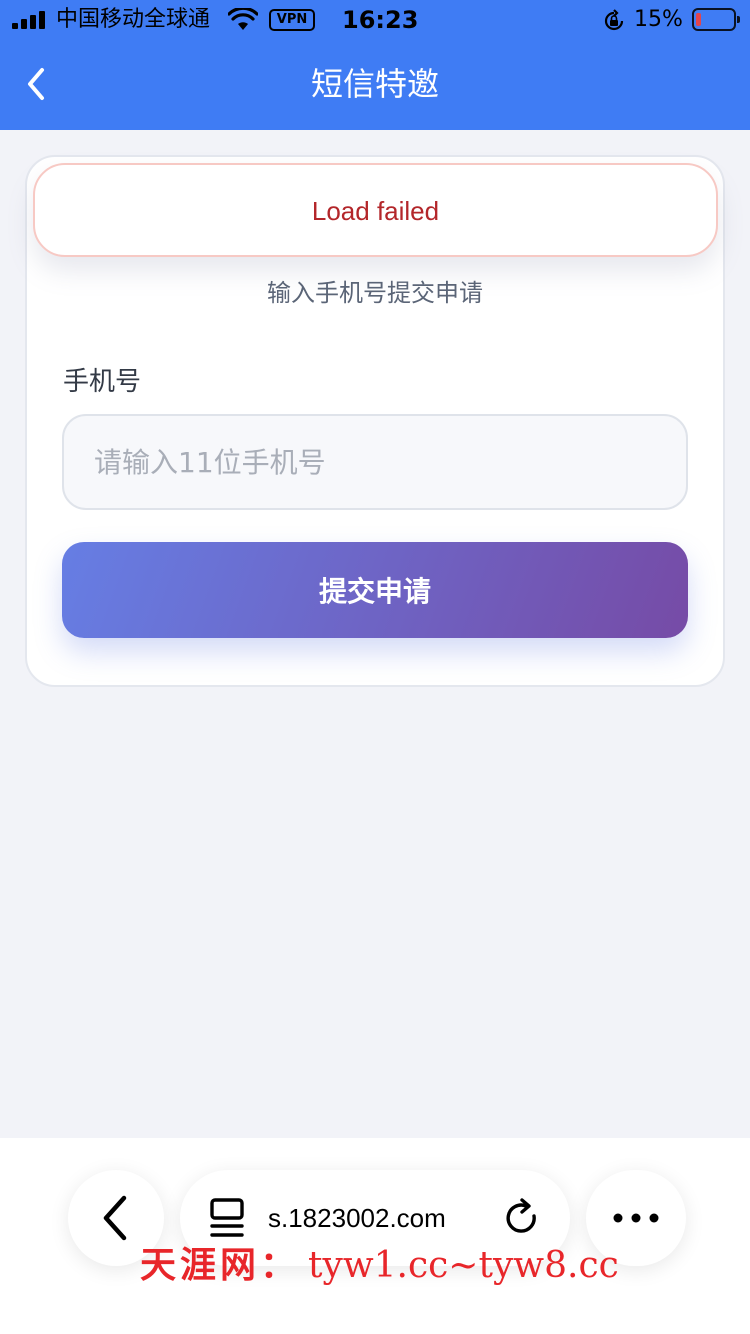 The image size is (750, 1334). What do you see at coordinates (375, 462) in the screenshot?
I see `phone-input` at bounding box center [375, 462].